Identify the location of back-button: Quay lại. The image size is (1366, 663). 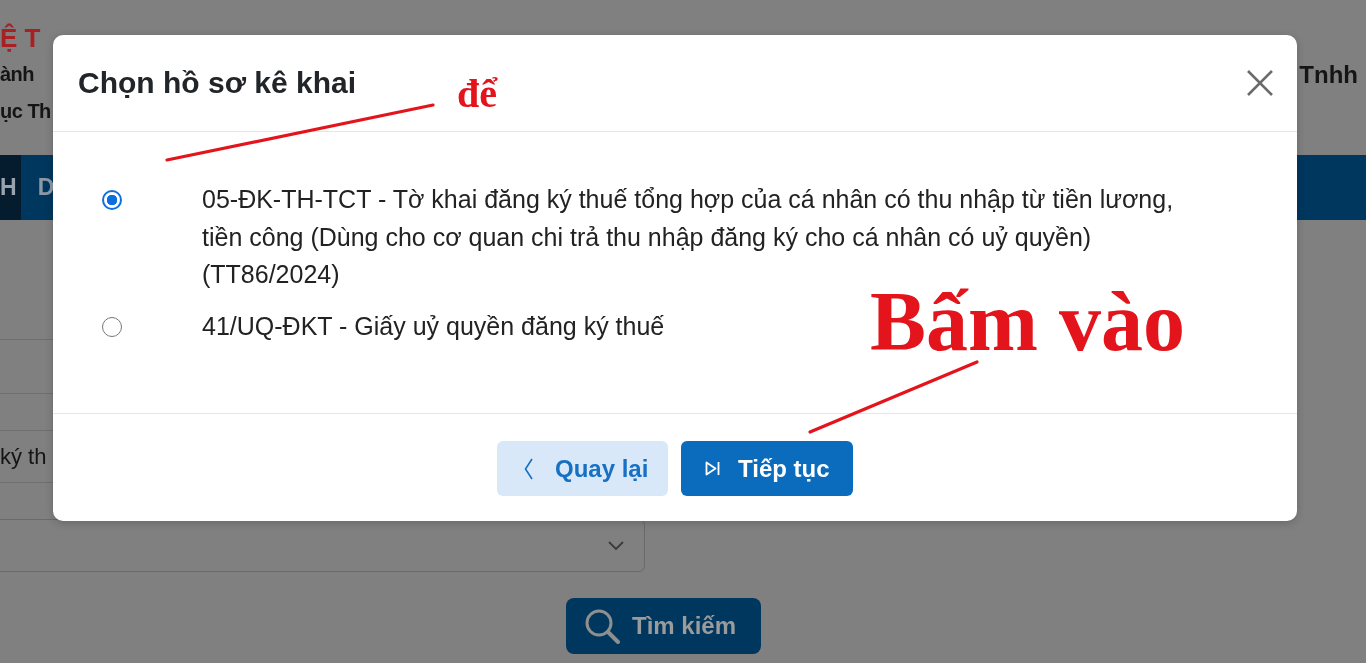
(582, 468).